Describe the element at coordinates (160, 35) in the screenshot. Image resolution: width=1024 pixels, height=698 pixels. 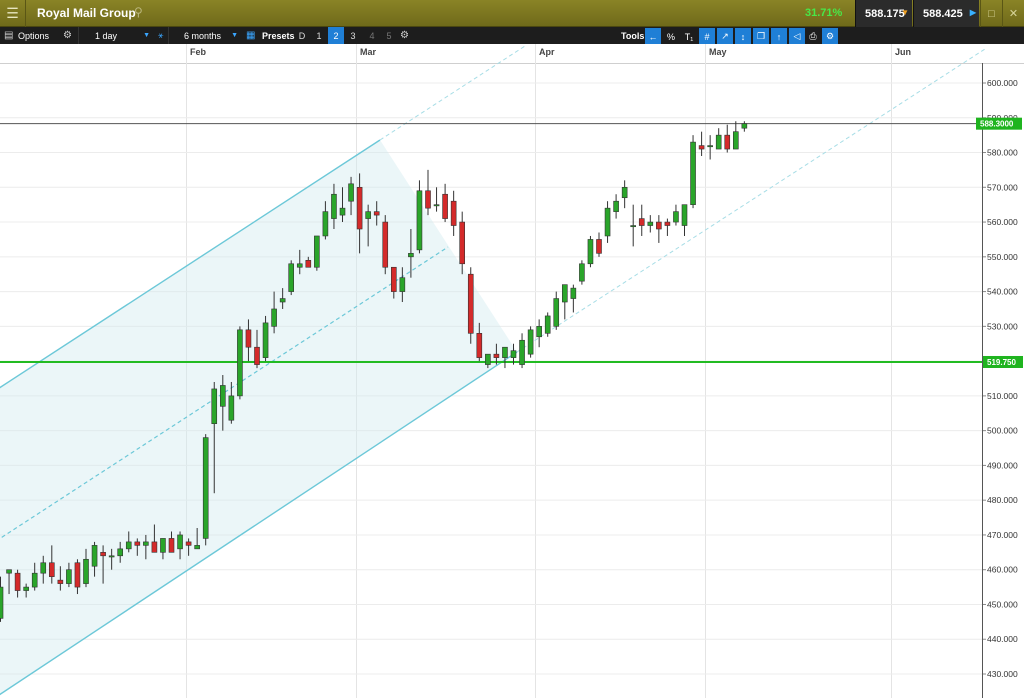
I see `lock-icon: ⚹` at that location.